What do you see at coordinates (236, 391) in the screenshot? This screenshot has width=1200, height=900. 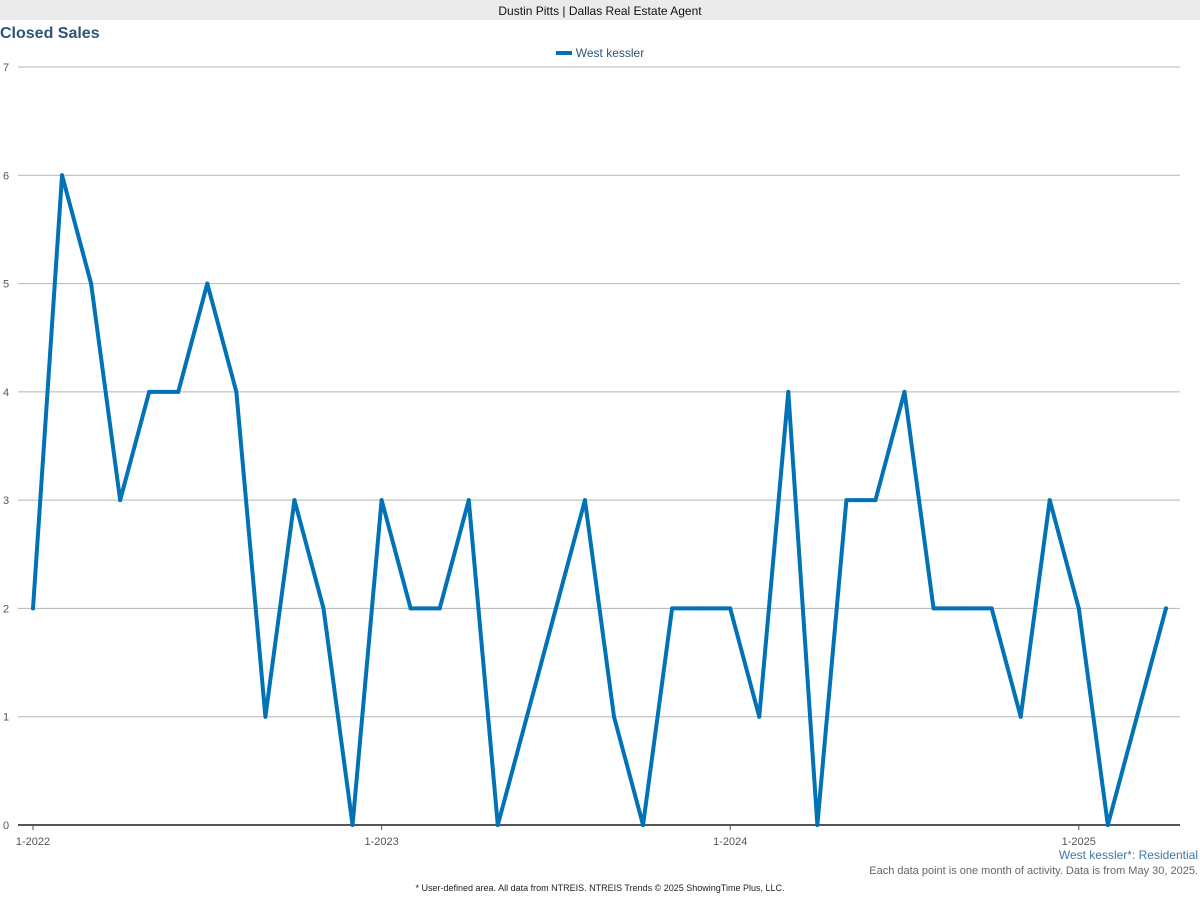 I see `data-point-8-2022` at bounding box center [236, 391].